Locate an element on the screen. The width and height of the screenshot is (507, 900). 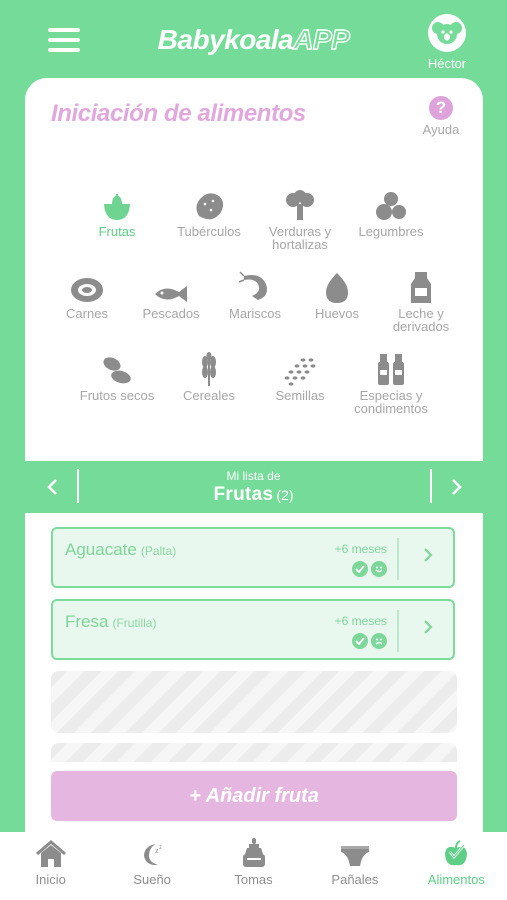
nav-panales: Pañales is located at coordinates (354, 866).